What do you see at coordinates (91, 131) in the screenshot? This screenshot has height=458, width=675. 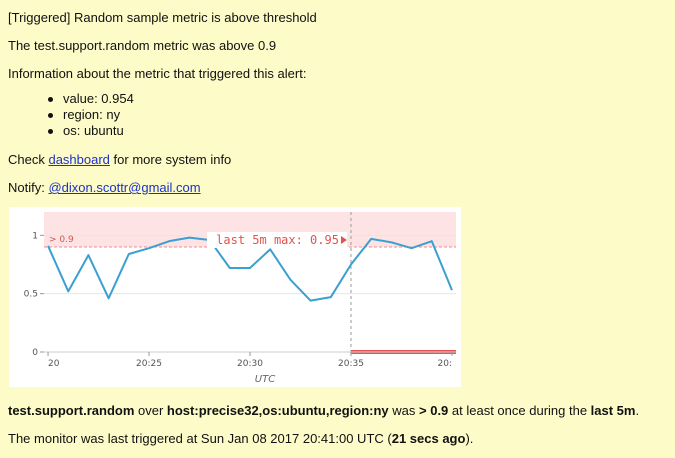 I see `metric-os-item: os: ubuntu` at bounding box center [91, 131].